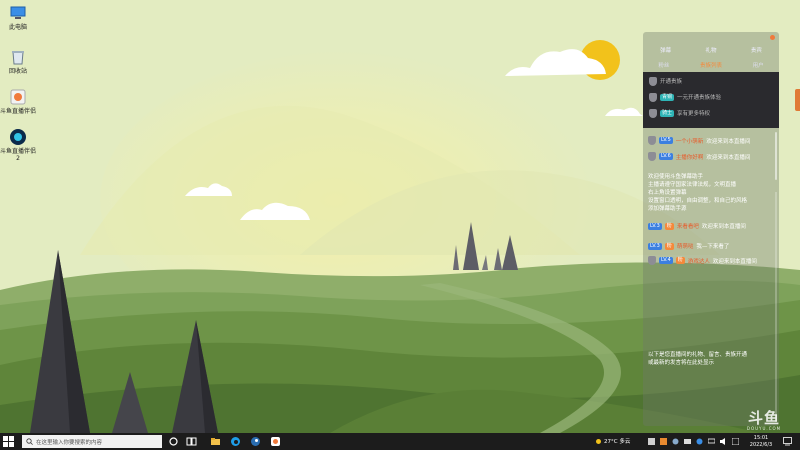  I want to click on system-line: 右上角设置弹幕, so click(667, 193).